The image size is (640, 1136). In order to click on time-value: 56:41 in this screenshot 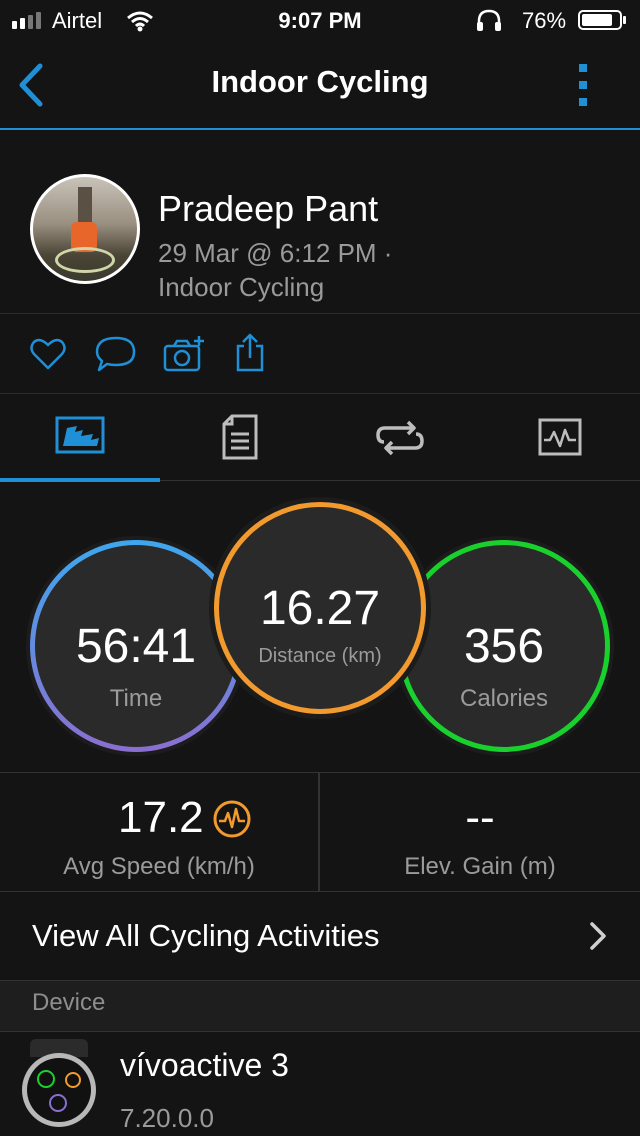, I will do `click(136, 646)`.